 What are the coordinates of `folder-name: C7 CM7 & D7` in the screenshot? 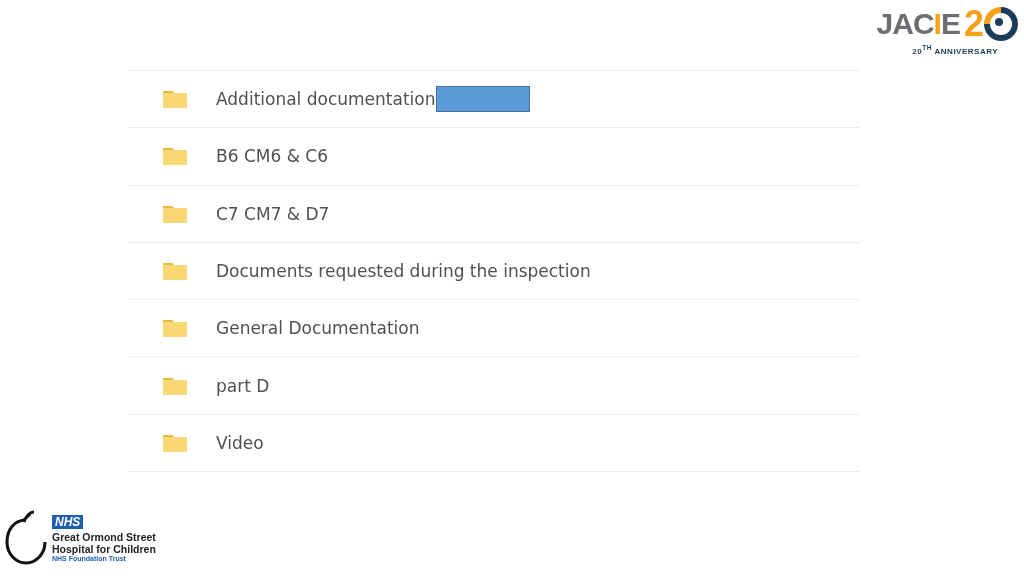 It's located at (273, 213).